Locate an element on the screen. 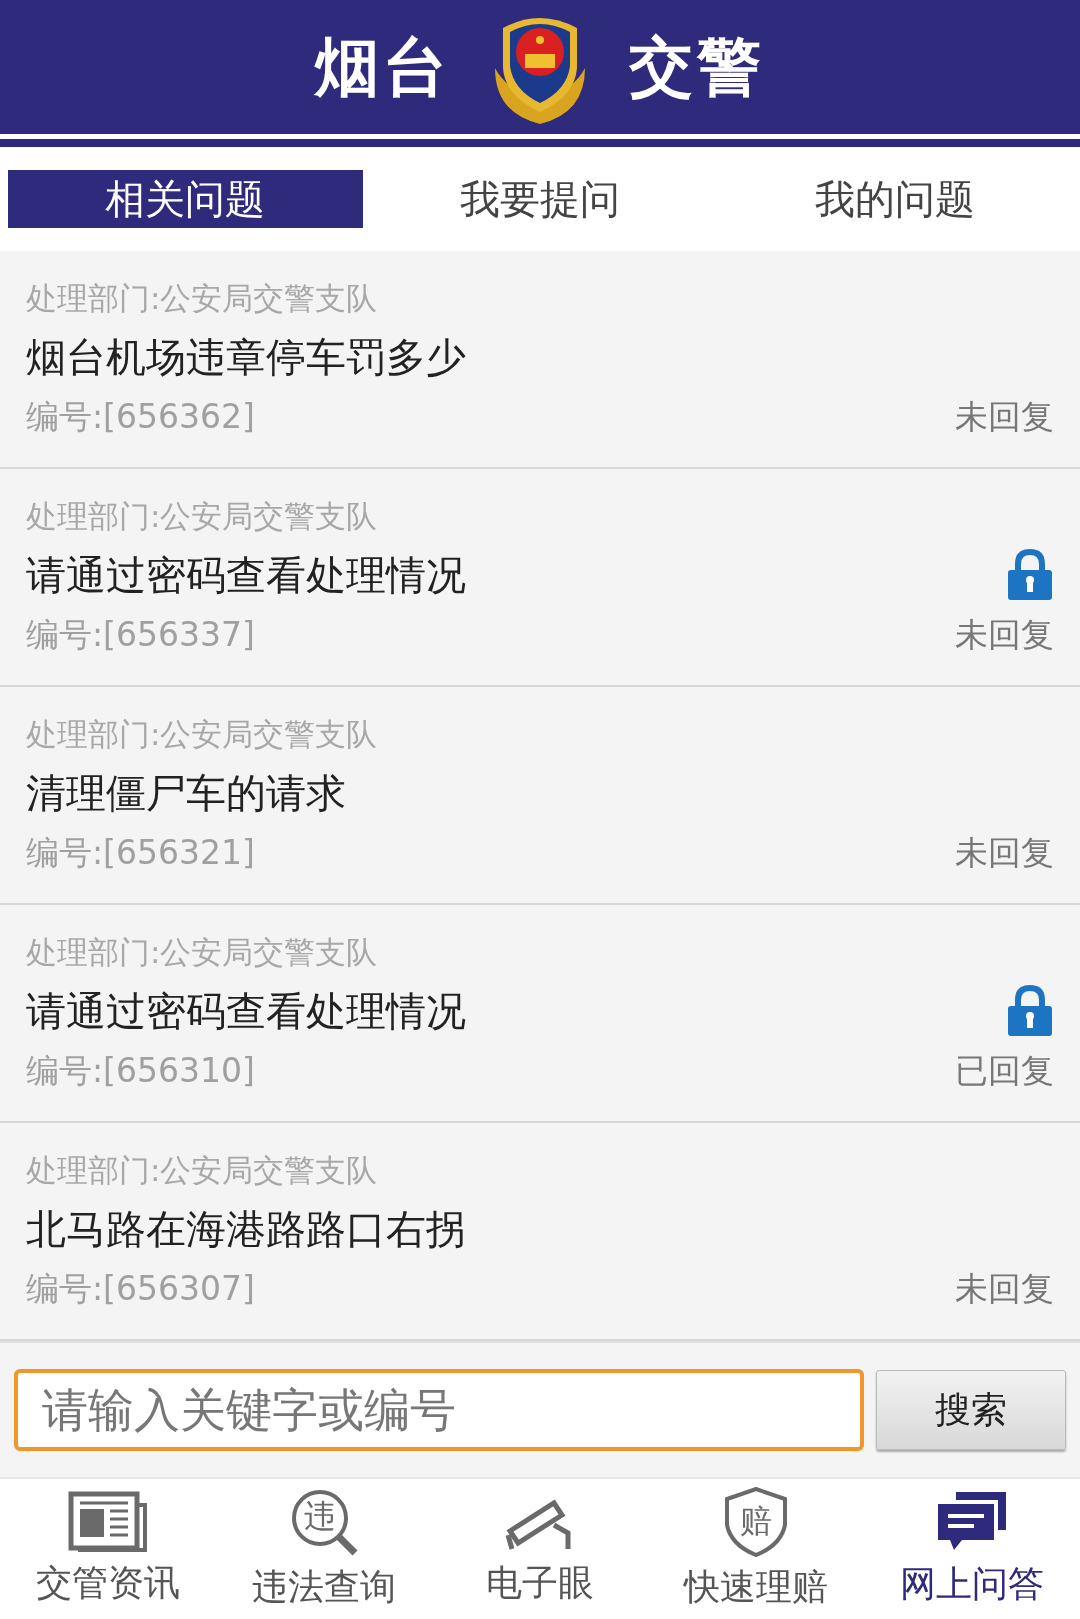  nav-label: 交管资讯 is located at coordinates (108, 1582).